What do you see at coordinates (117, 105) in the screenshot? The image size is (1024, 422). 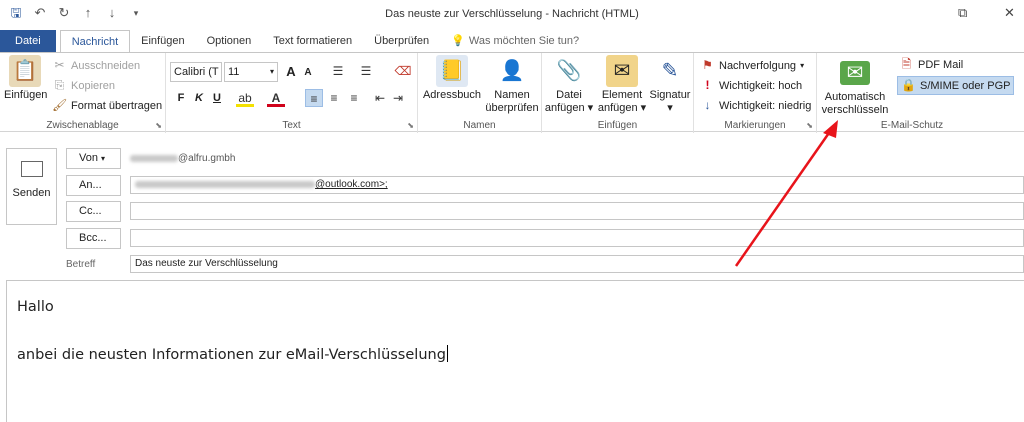 I see `format-painter-label: Format übertragen` at bounding box center [117, 105].